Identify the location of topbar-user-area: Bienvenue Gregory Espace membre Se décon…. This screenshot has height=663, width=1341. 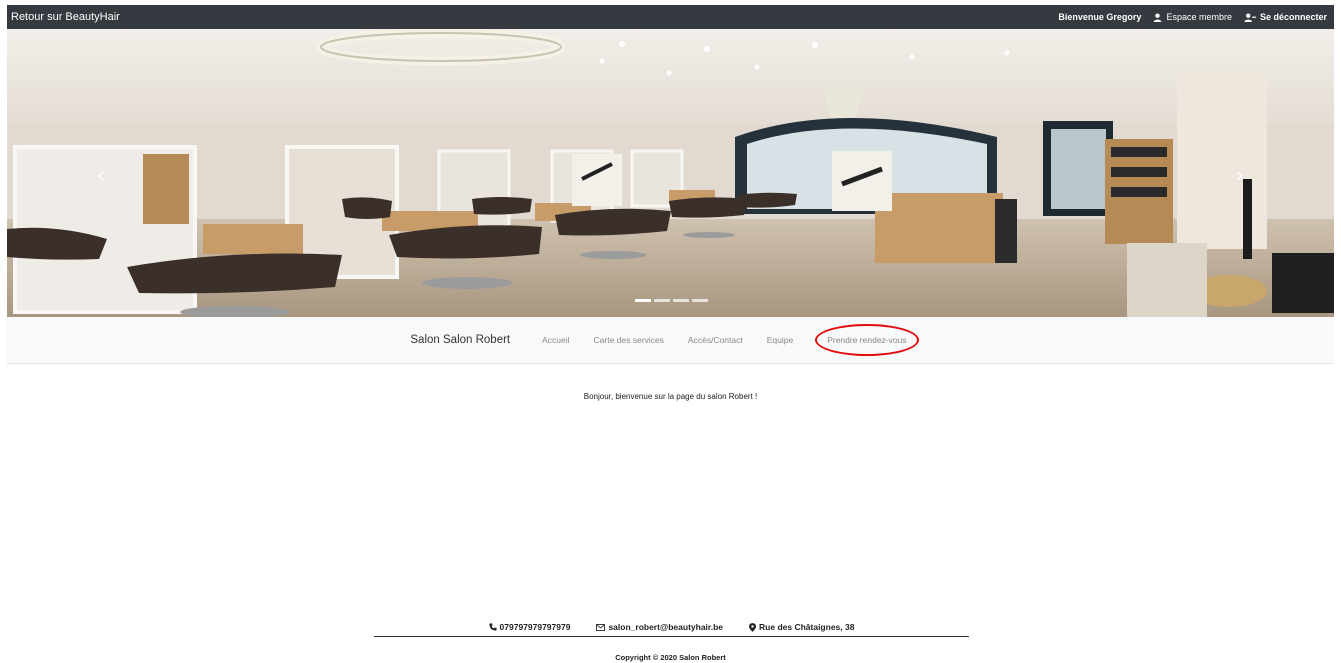
(1192, 17).